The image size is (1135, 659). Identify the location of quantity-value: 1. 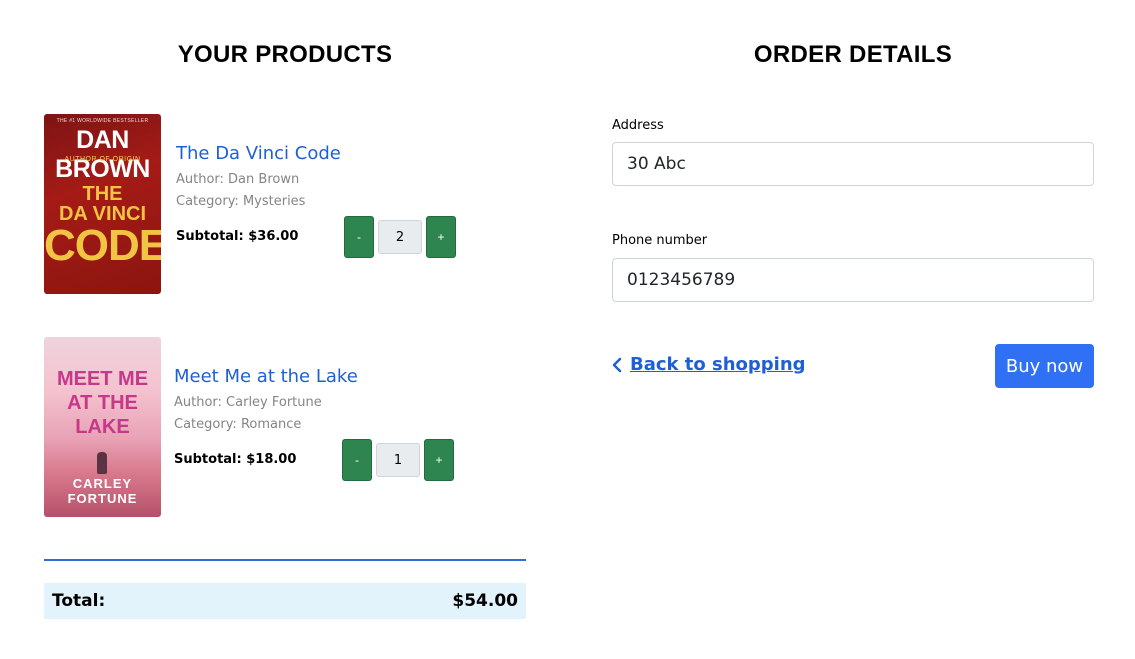
(398, 460).